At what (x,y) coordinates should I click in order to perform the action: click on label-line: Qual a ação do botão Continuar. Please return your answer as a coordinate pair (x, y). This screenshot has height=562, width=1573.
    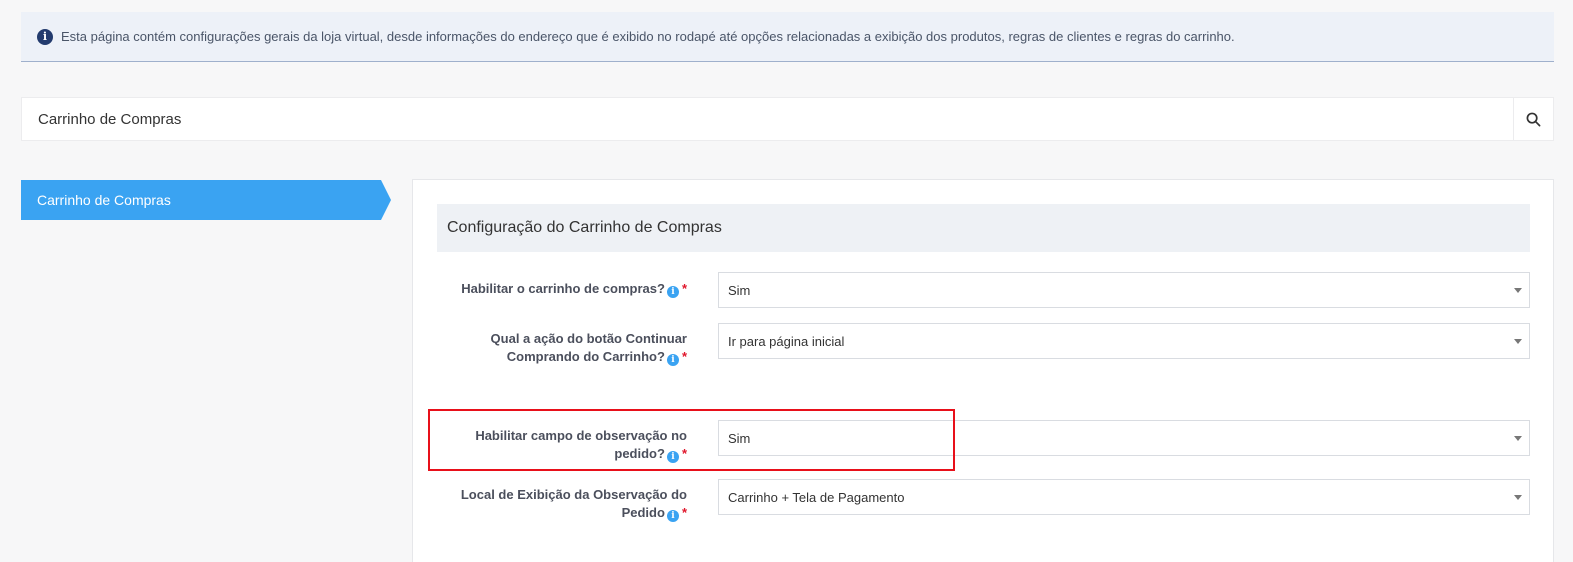
    Looking at the image, I should click on (588, 338).